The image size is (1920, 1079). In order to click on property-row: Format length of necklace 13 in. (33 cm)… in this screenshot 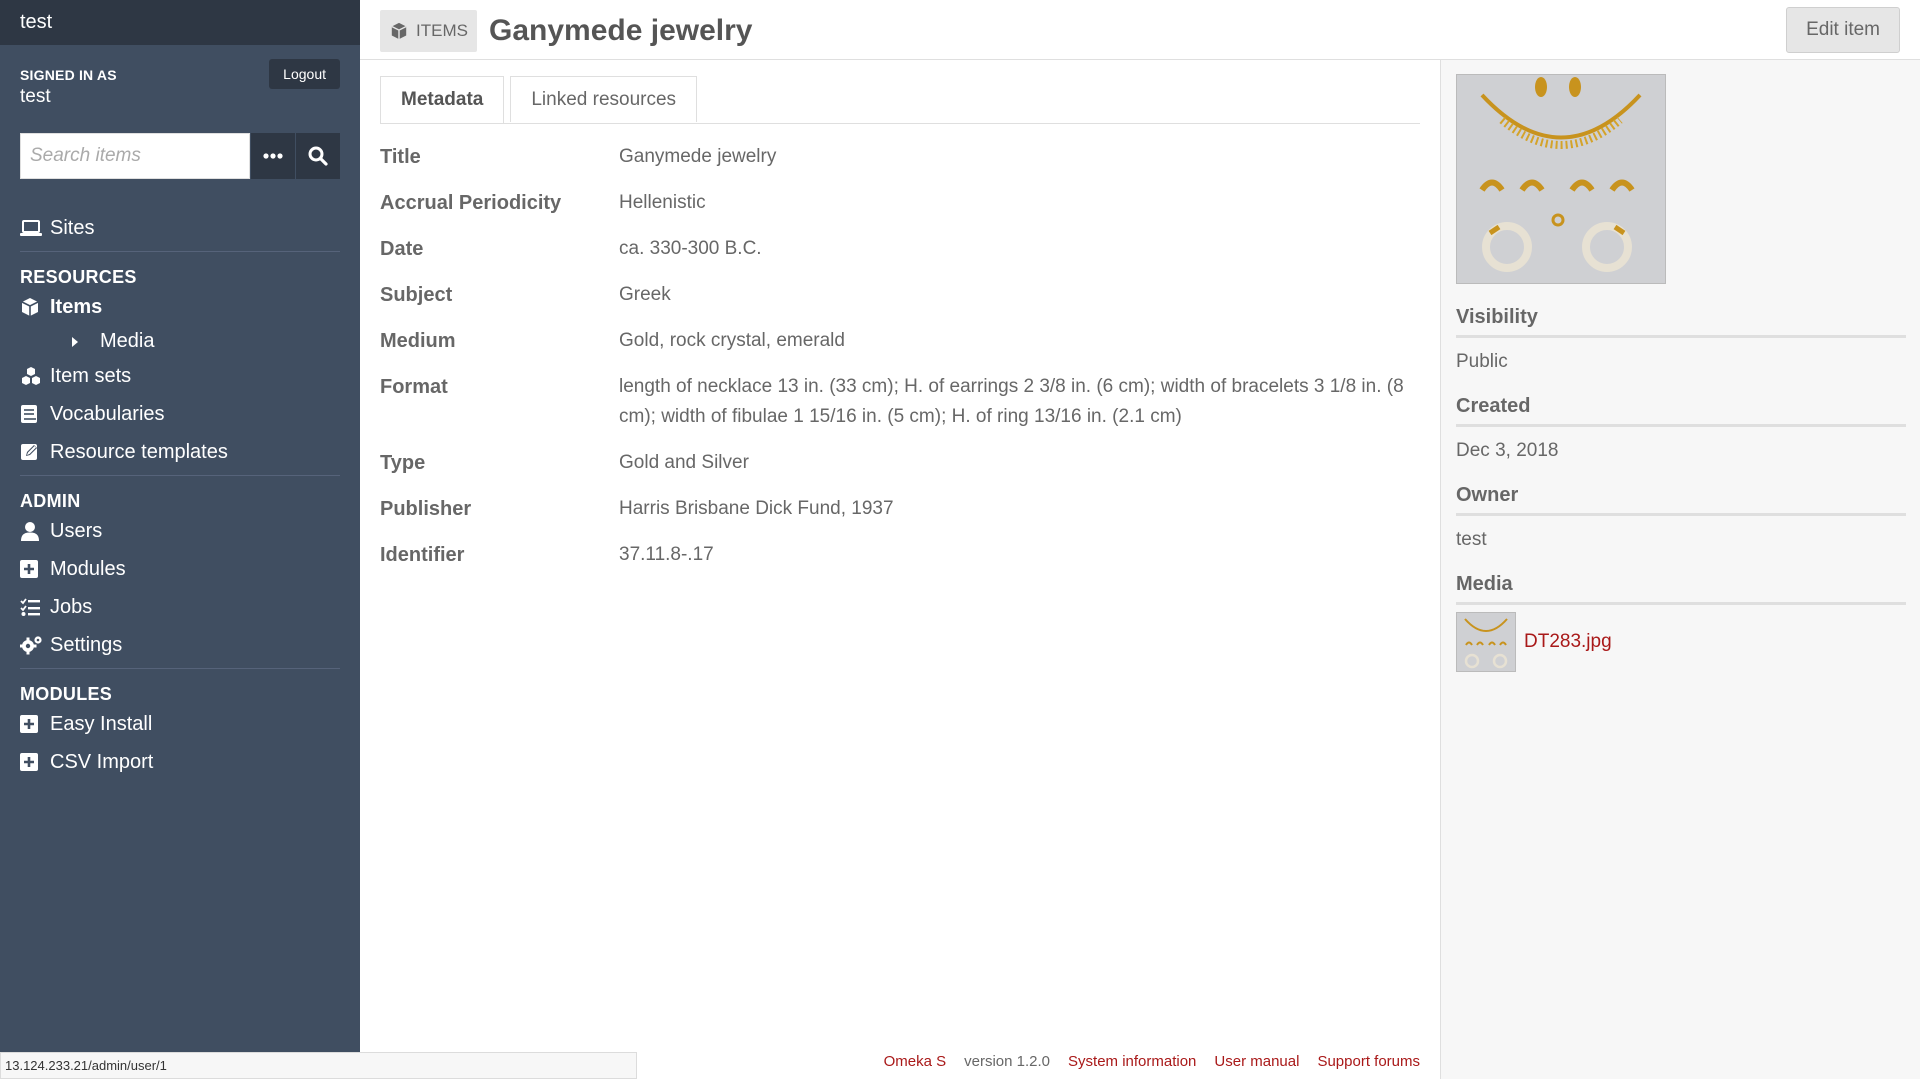, I will do `click(900, 402)`.